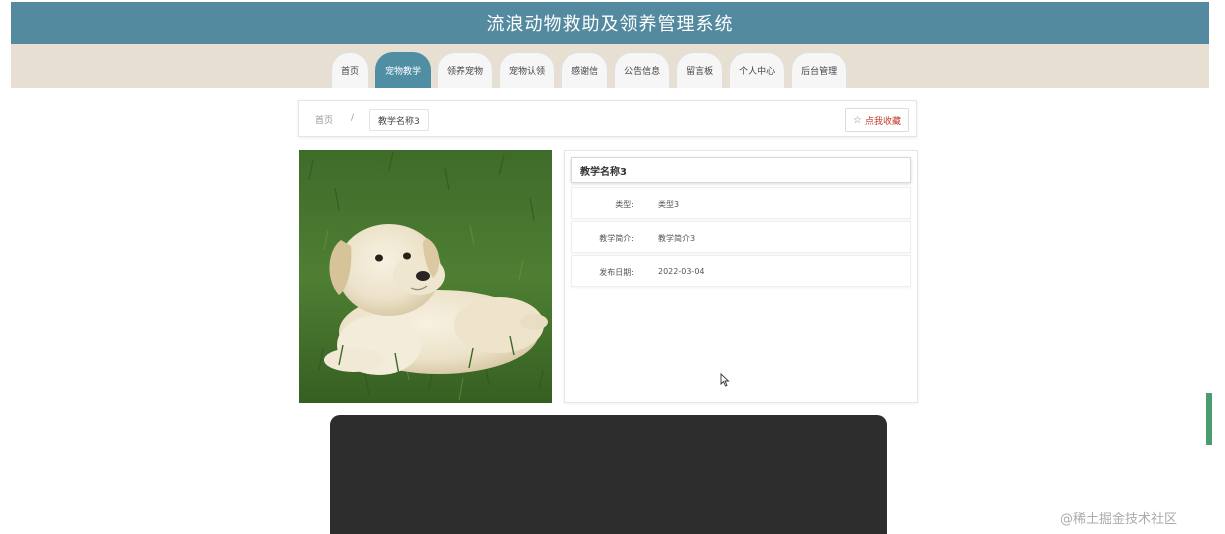 Image resolution: width=1225 pixels, height=534 pixels. What do you see at coordinates (608, 474) in the screenshot?
I see `video-player` at bounding box center [608, 474].